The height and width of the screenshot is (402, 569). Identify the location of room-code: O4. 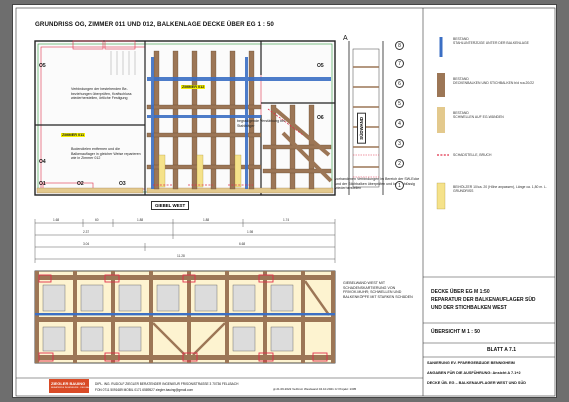
(42, 162).